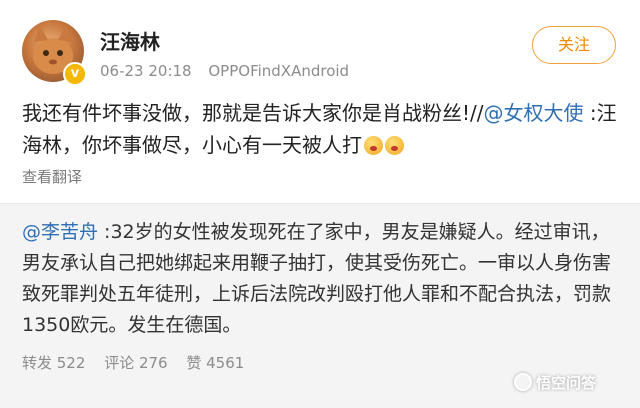 The height and width of the screenshot is (408, 640). What do you see at coordinates (53, 363) in the screenshot?
I see `repost-count: 转发 522` at bounding box center [53, 363].